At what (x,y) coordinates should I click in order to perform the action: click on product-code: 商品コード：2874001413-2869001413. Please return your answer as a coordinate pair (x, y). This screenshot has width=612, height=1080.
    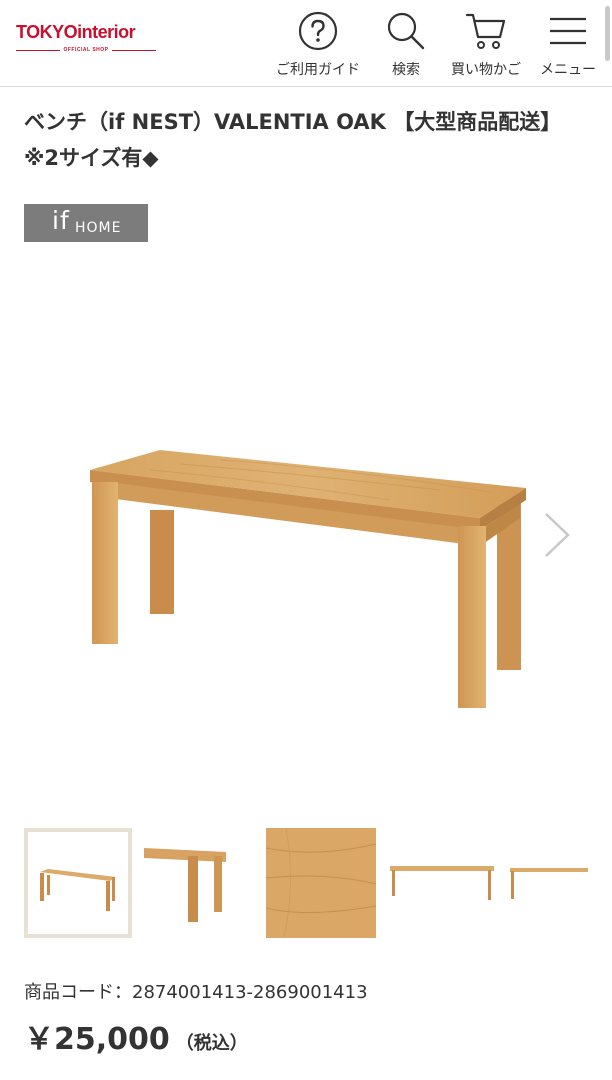
    Looking at the image, I should click on (196, 991).